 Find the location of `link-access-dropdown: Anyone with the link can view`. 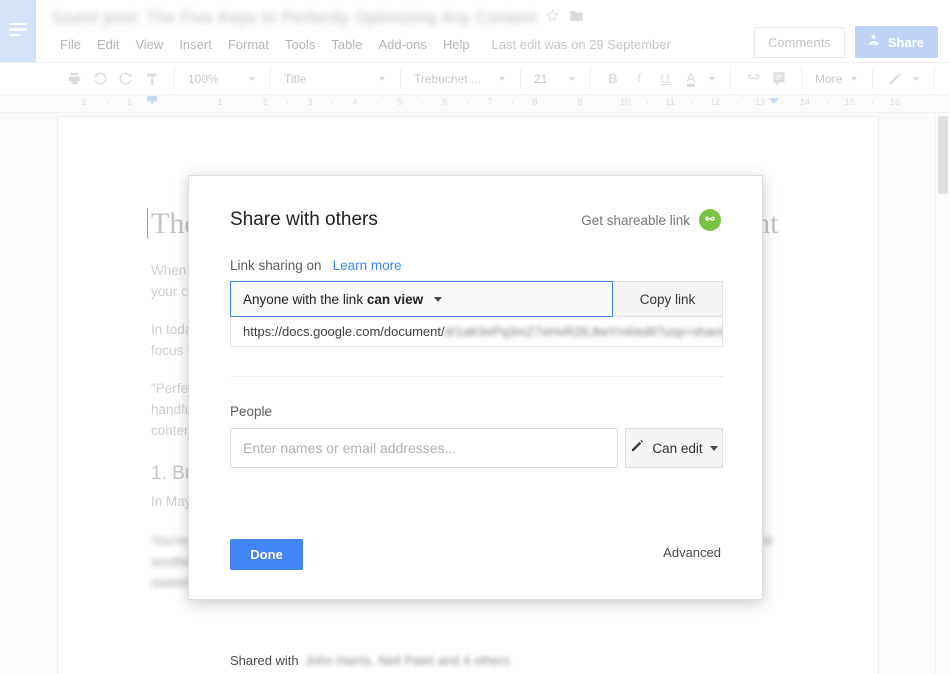

link-access-dropdown: Anyone with the link can view is located at coordinates (421, 299).